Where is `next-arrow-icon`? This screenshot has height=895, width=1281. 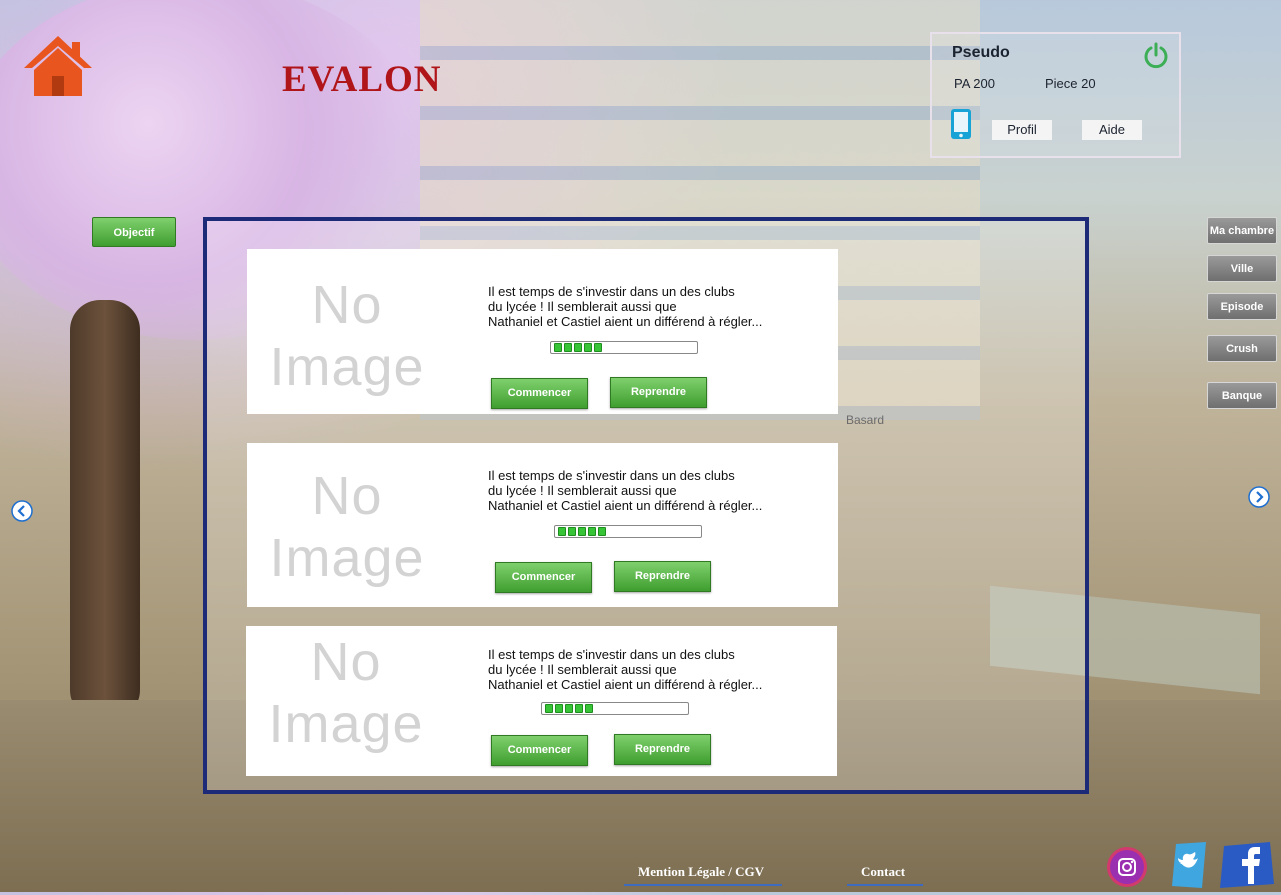
next-arrow-icon is located at coordinates (1259, 497).